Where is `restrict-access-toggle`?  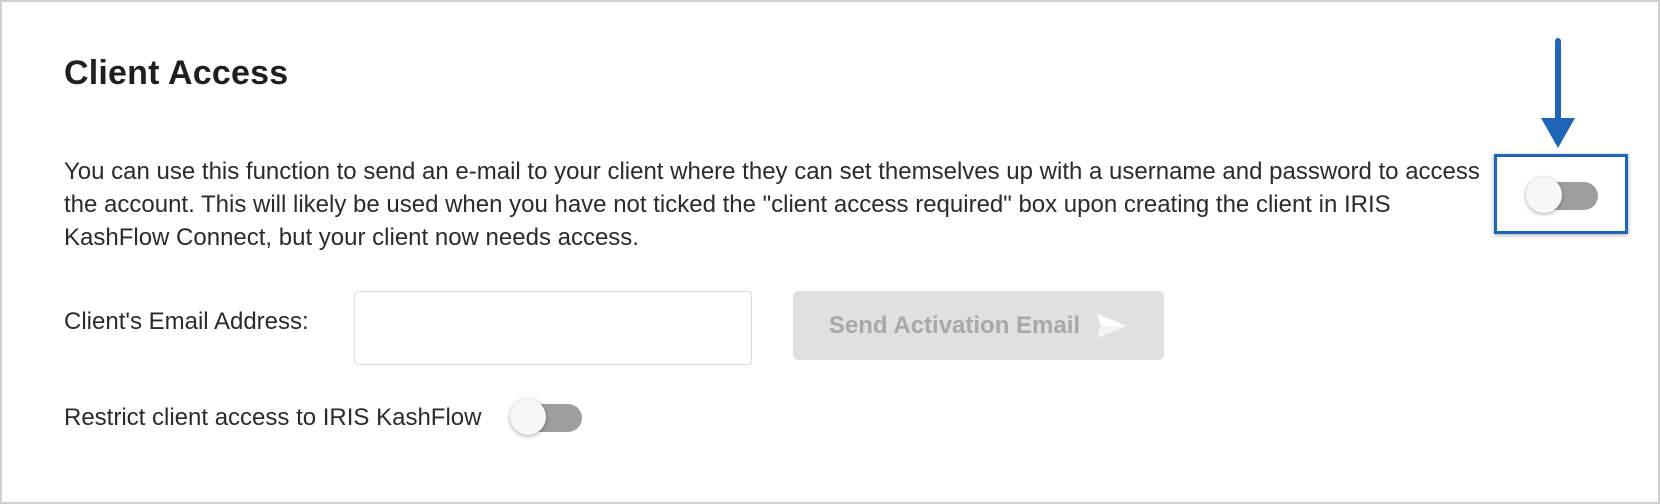 restrict-access-toggle is located at coordinates (546, 417).